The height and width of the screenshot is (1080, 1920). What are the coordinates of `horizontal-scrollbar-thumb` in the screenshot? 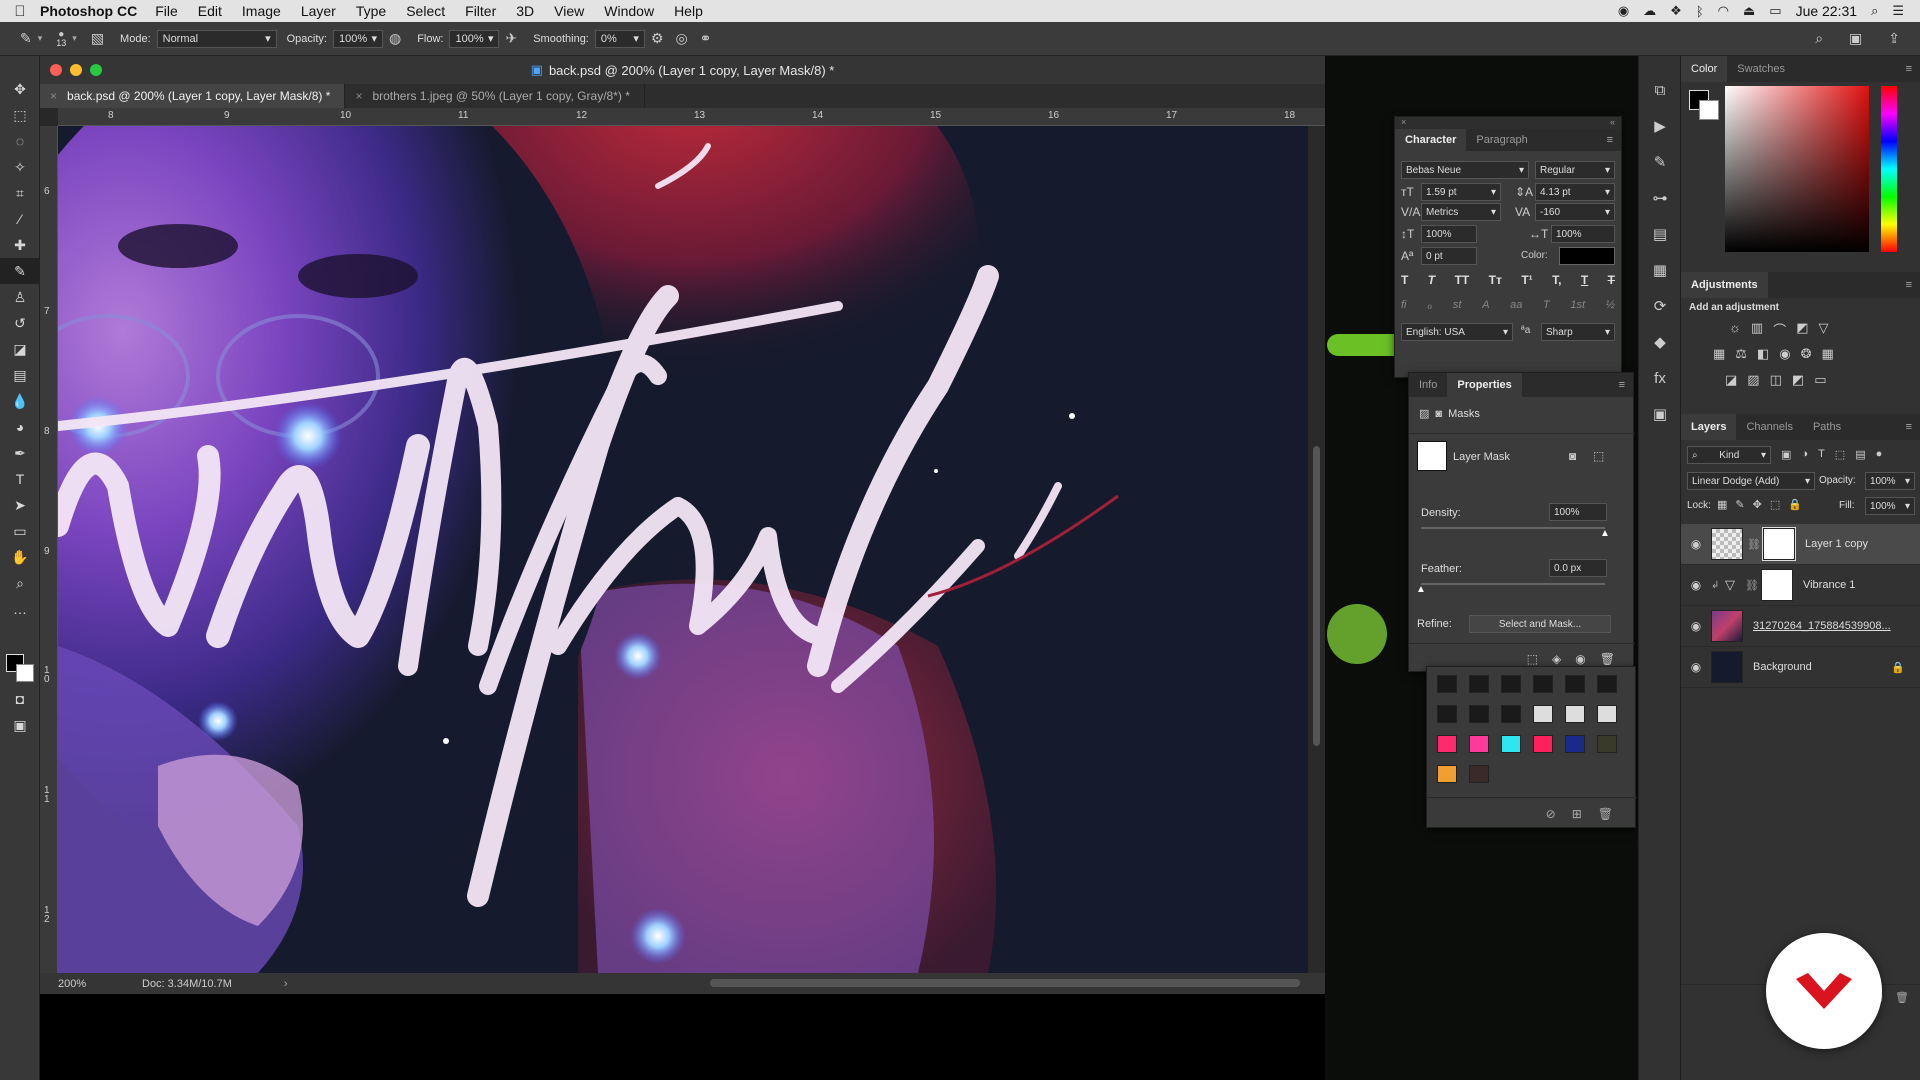 It's located at (1005, 983).